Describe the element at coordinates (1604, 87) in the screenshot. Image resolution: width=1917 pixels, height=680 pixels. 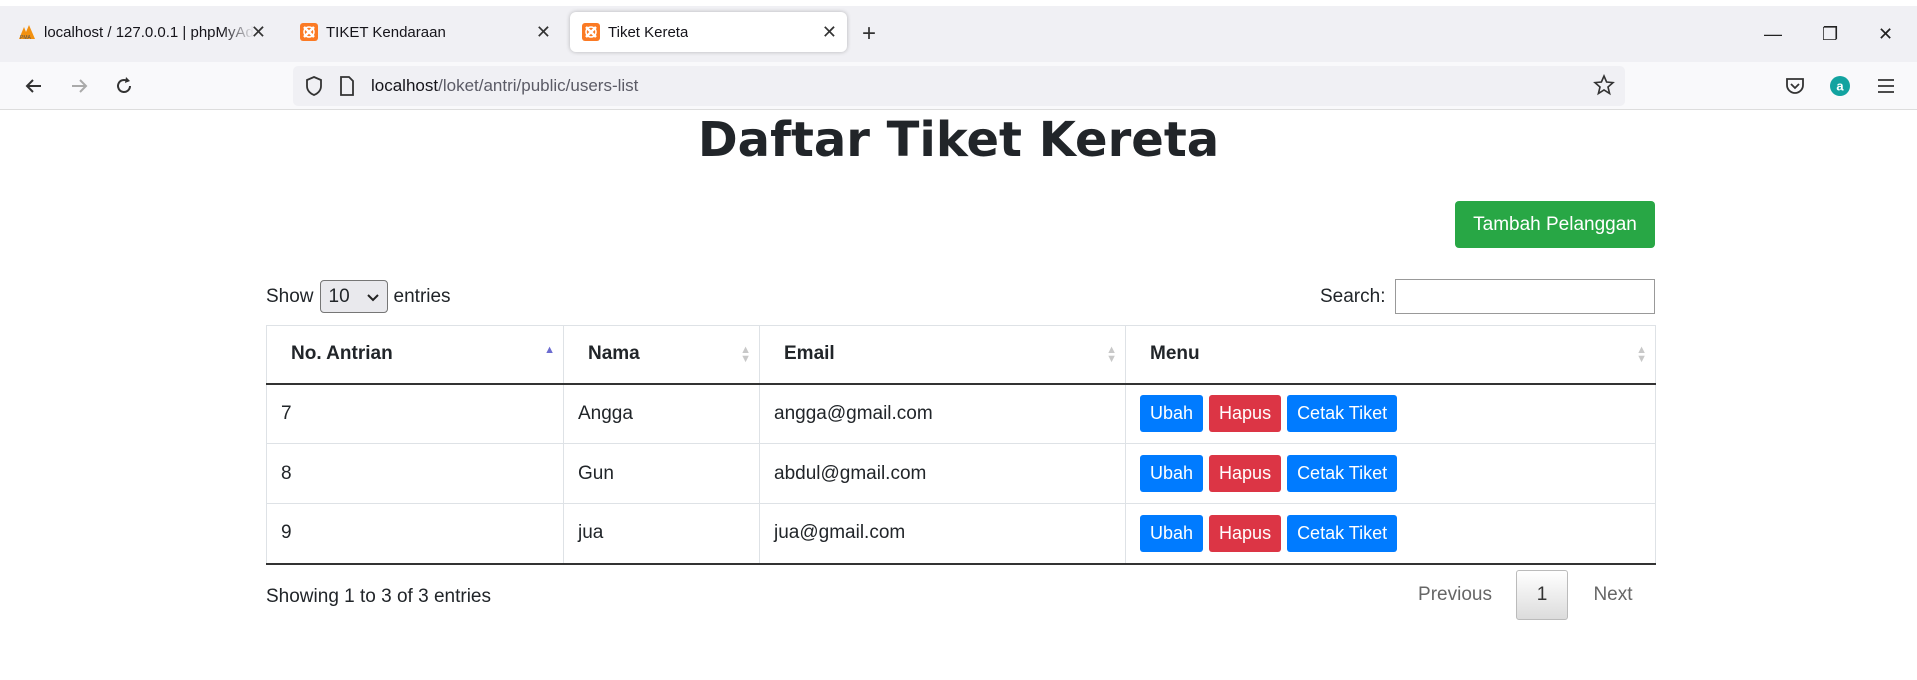
I see `bookmark-star-icon` at that location.